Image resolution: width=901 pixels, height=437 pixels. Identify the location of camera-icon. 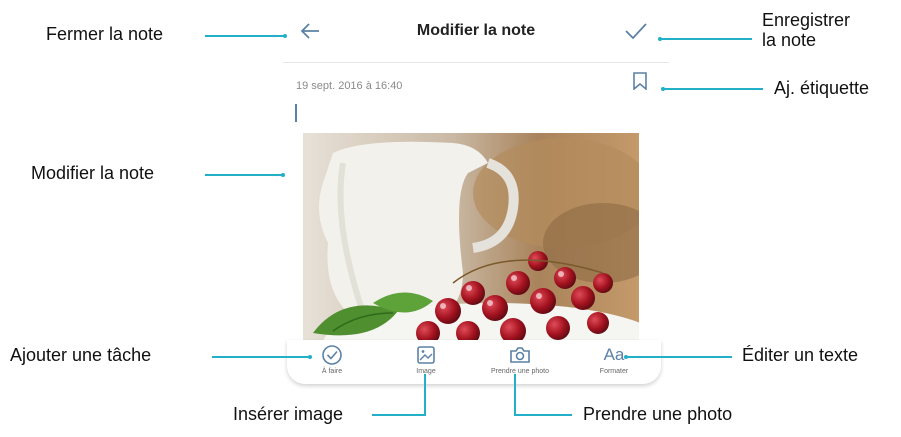
(520, 355).